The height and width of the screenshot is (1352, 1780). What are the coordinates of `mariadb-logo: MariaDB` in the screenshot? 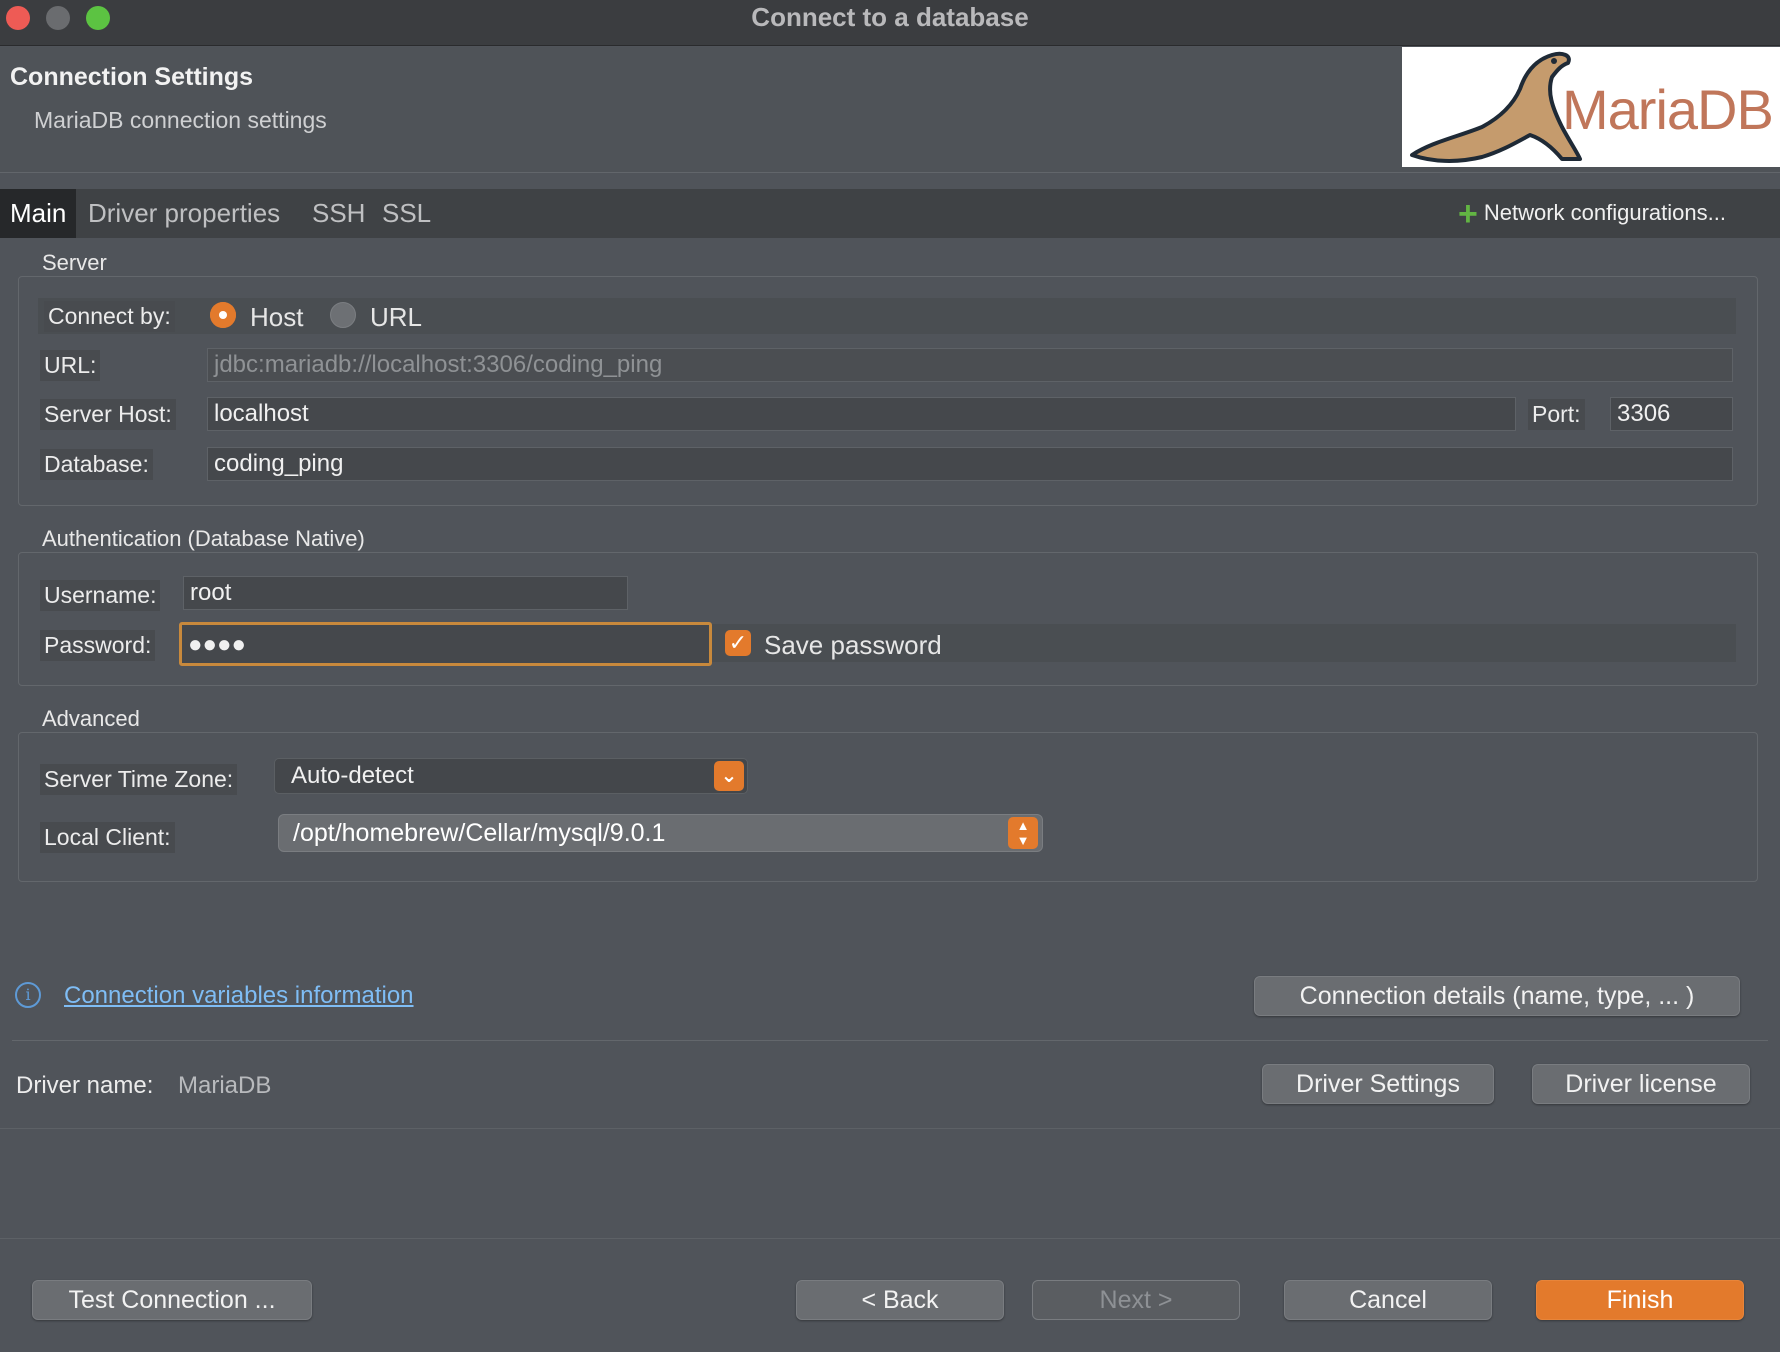 It's located at (1591, 107).